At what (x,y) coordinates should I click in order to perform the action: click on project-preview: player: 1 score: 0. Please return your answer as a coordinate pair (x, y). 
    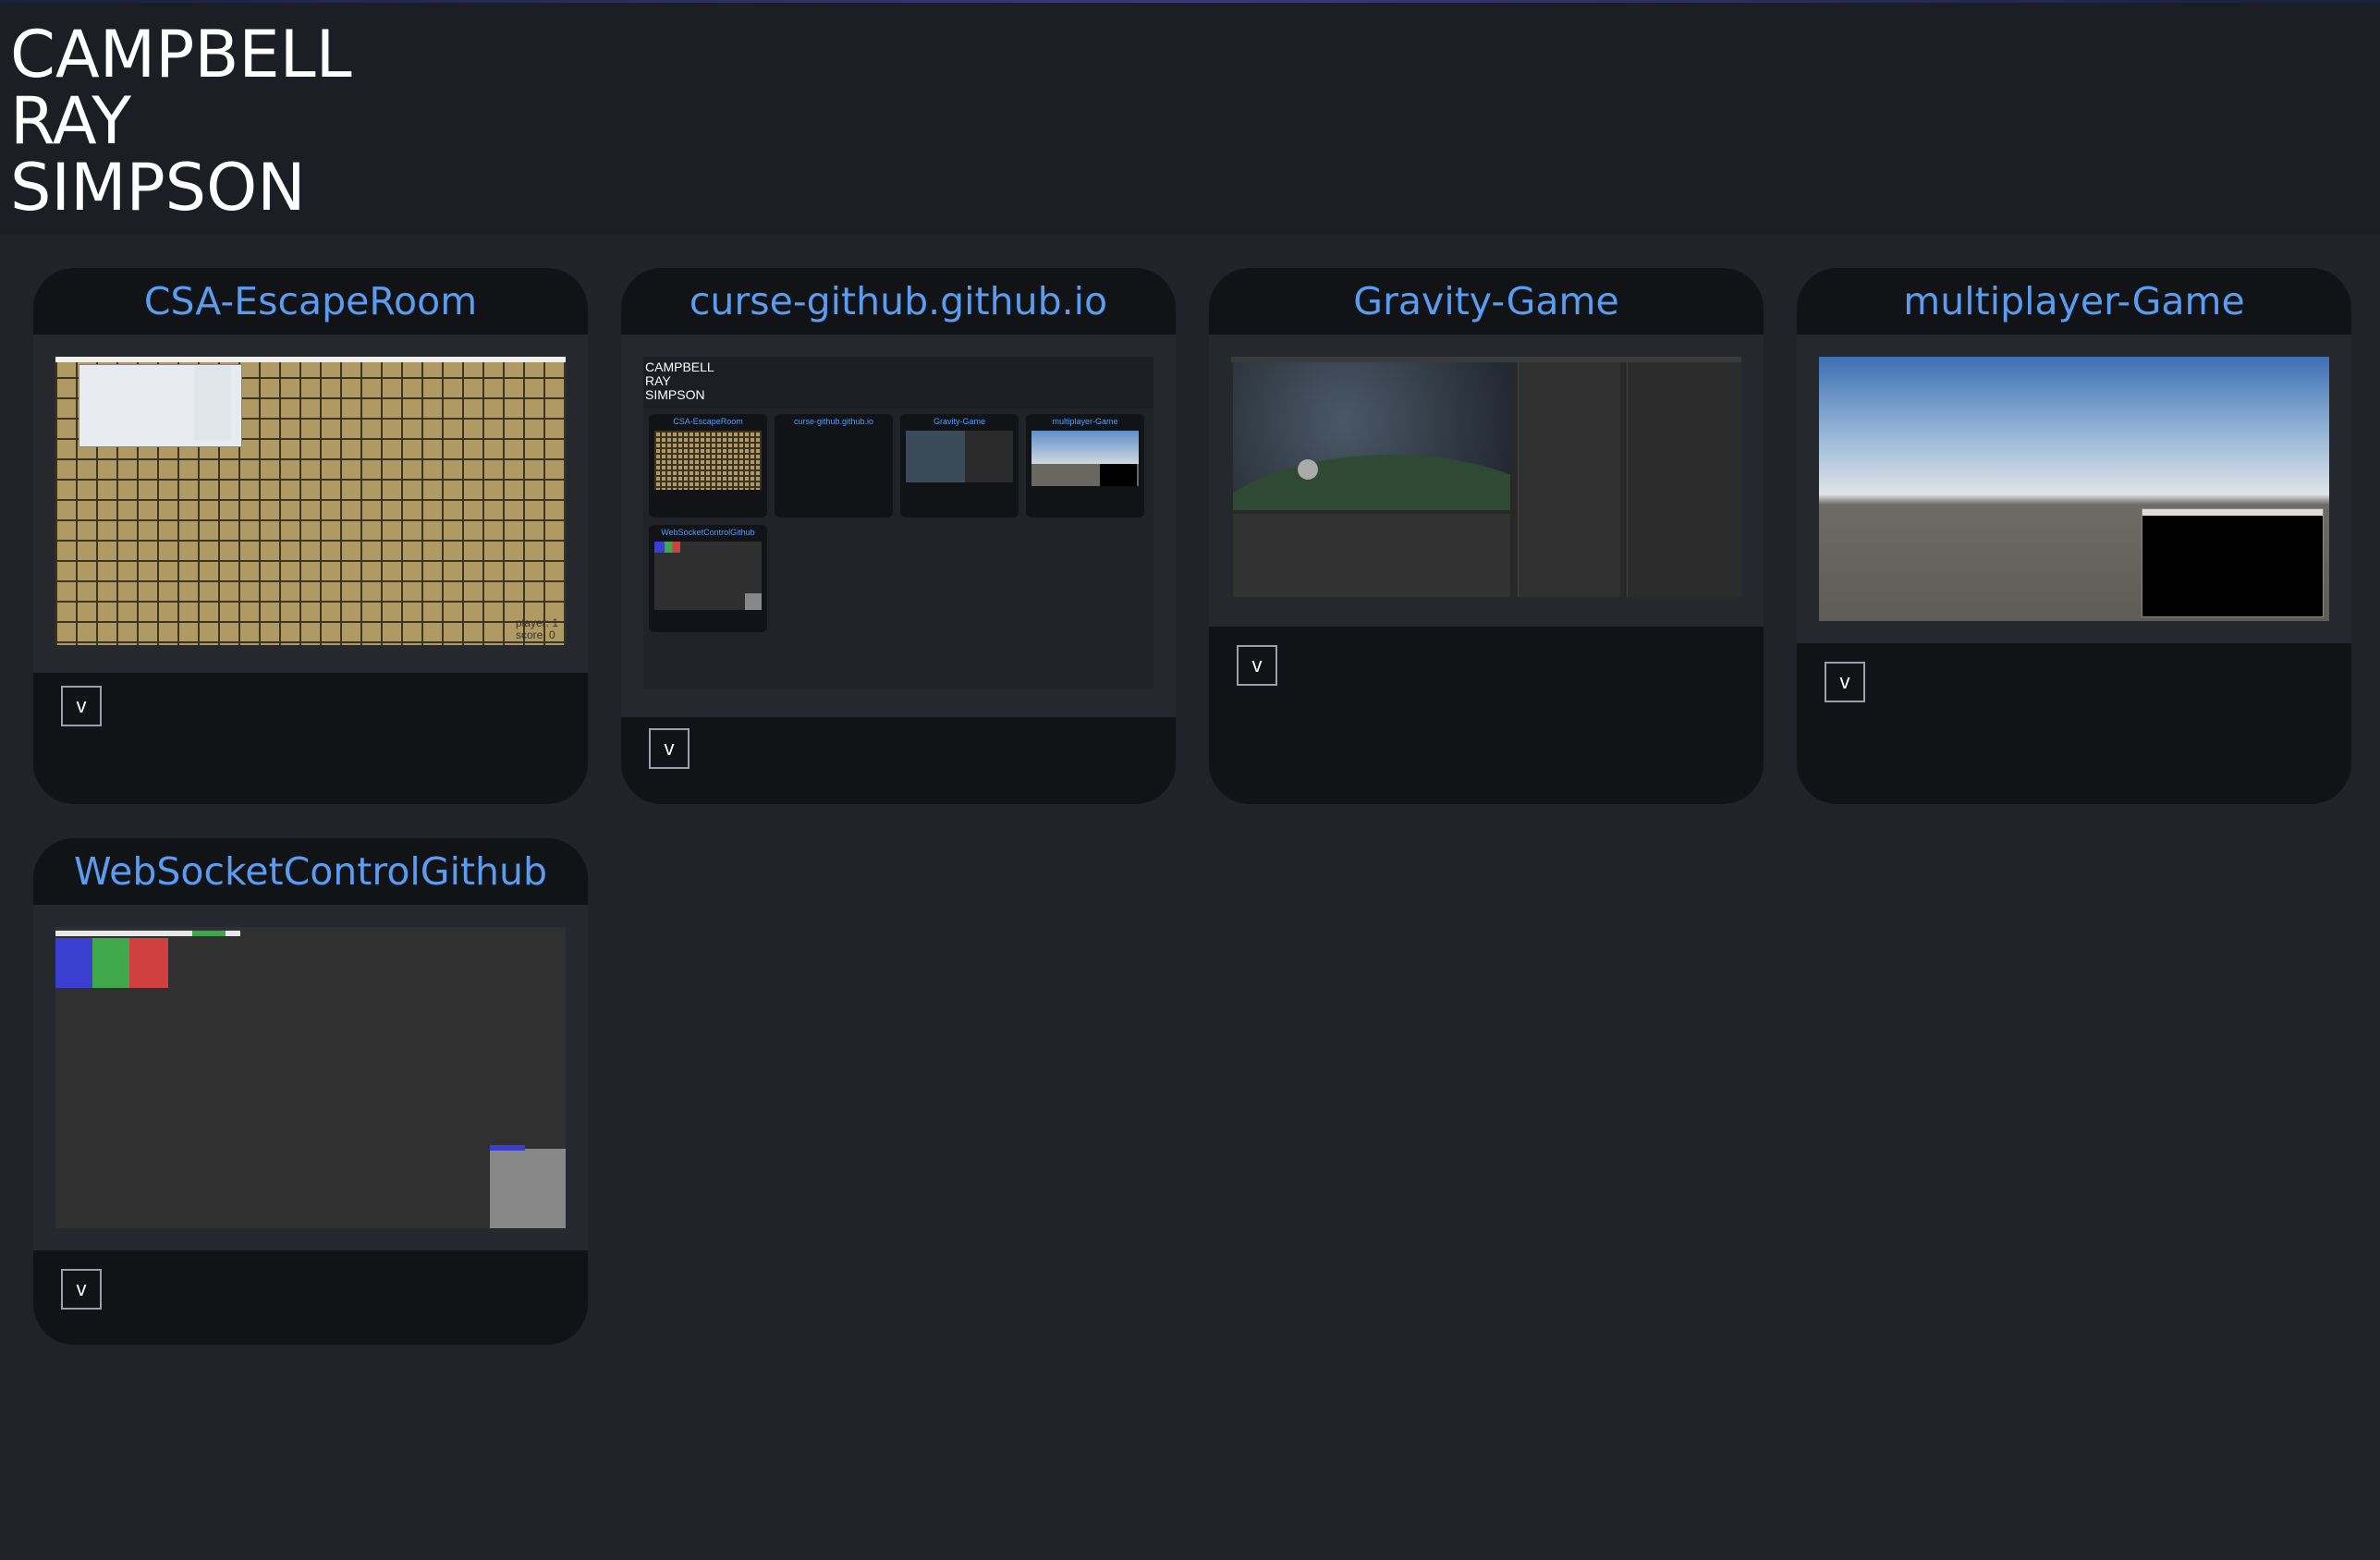
    Looking at the image, I should click on (310, 504).